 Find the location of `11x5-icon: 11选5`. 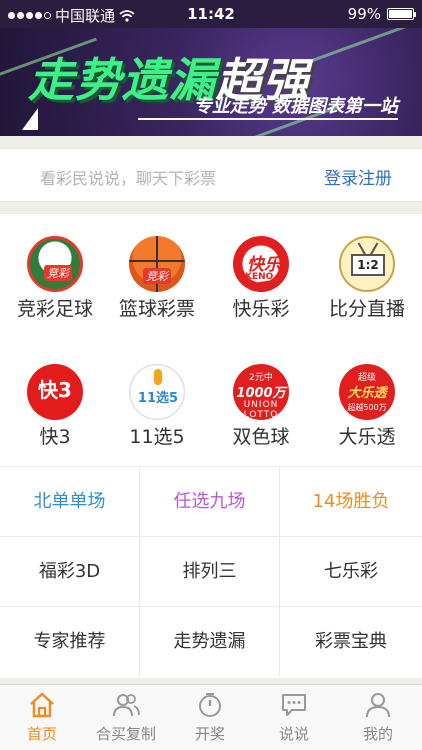

11x5-icon: 11选5 is located at coordinates (157, 392).